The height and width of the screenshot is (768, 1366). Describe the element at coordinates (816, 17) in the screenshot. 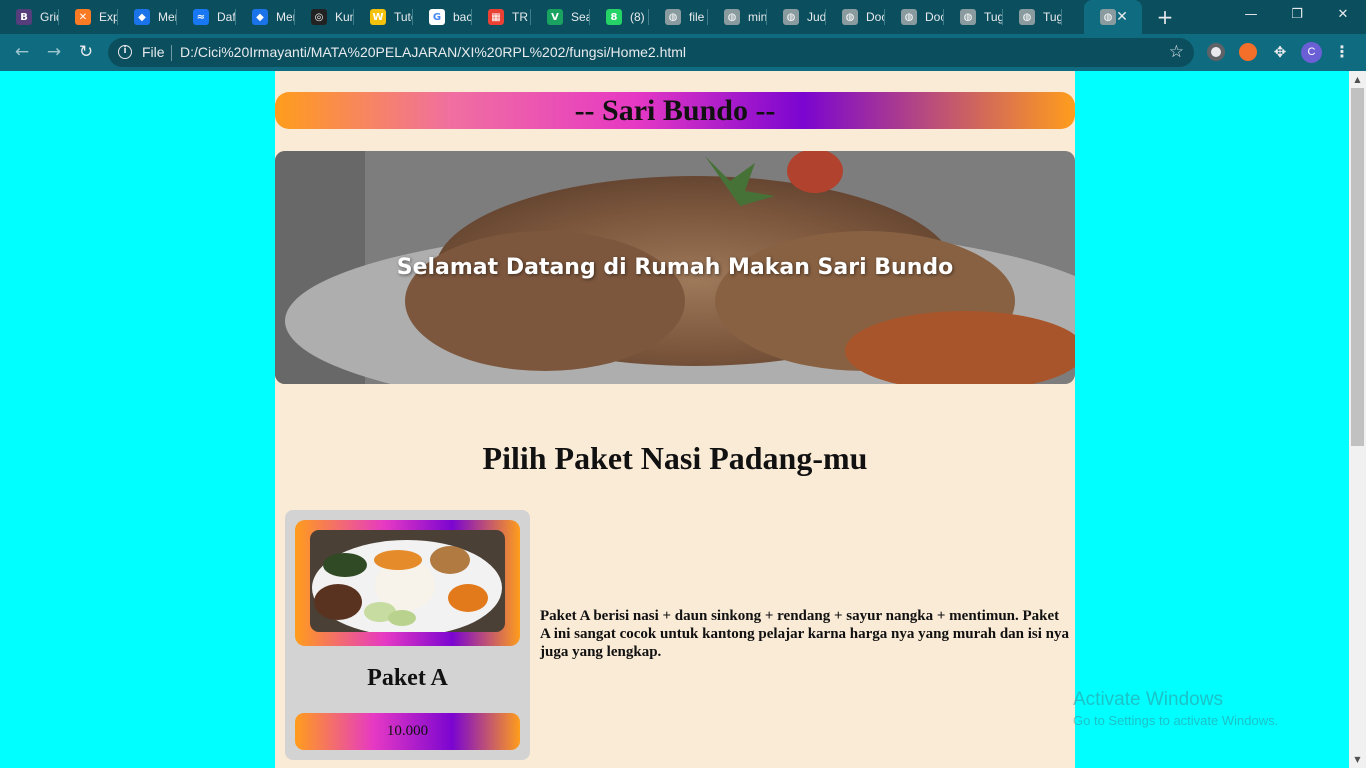

I see `tab-title: Jud` at that location.